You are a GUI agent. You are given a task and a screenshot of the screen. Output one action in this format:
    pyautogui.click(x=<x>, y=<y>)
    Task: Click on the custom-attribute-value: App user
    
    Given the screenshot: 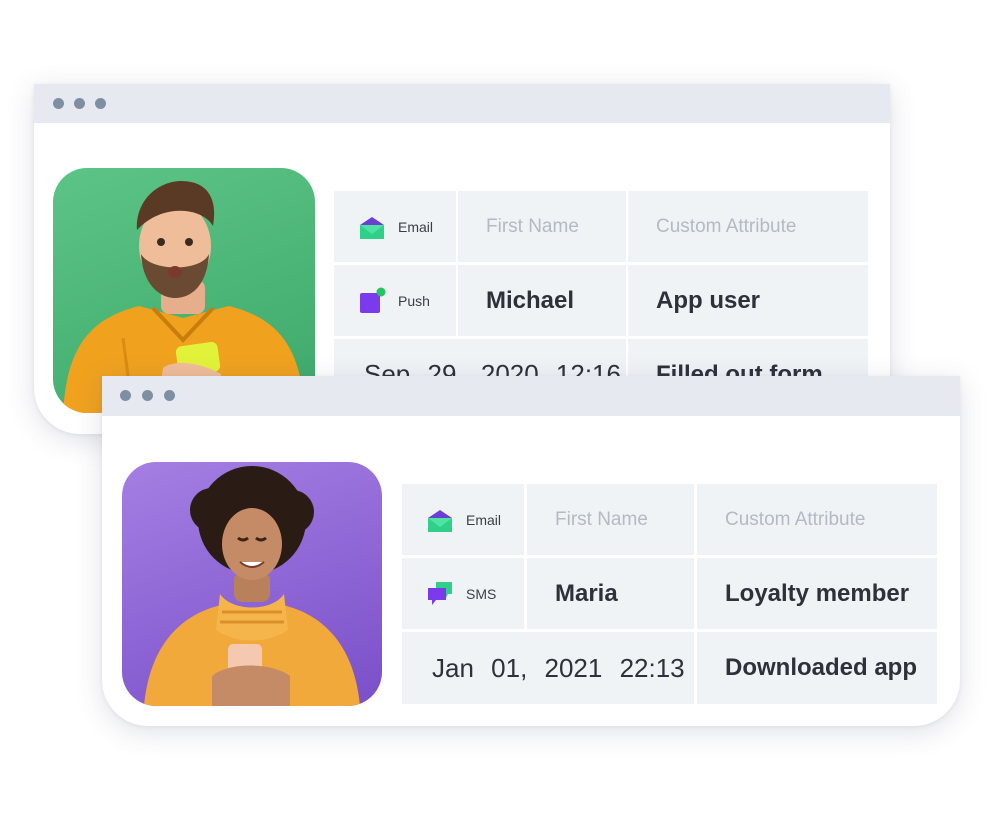 What is the action you would take?
    pyautogui.click(x=708, y=300)
    